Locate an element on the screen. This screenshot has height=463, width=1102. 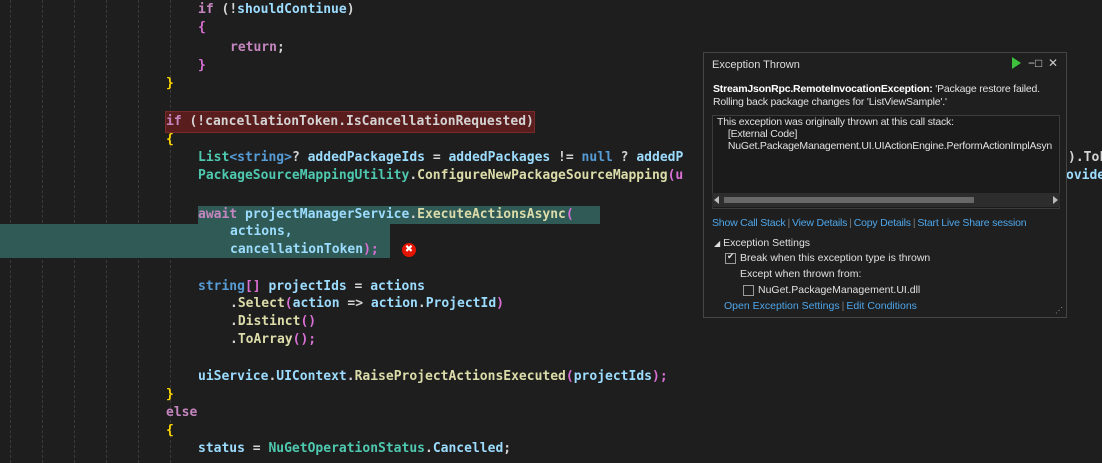
break-when-thrown-label: Break when this exception type is thrown is located at coordinates (835, 258).